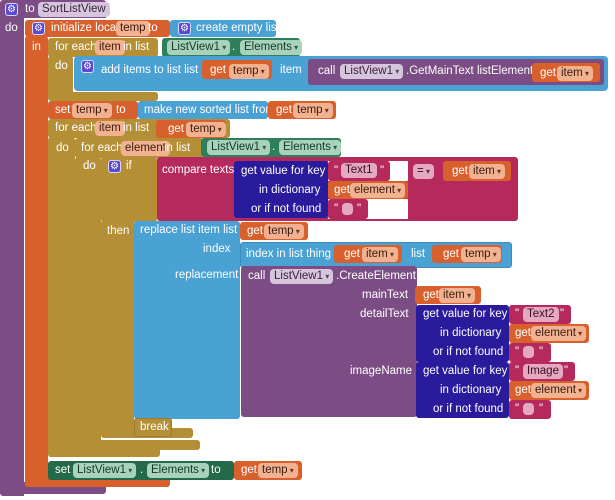 The image size is (615, 500). I want to click on operator-dropdown: =, so click(423, 171).